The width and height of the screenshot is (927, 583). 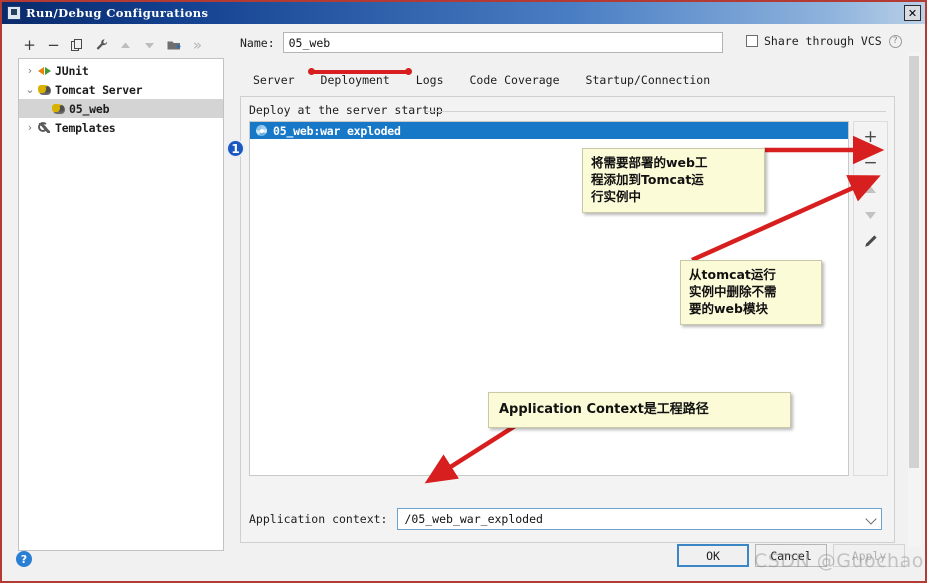 What do you see at coordinates (197, 45) in the screenshot?
I see `more-options-button: »` at bounding box center [197, 45].